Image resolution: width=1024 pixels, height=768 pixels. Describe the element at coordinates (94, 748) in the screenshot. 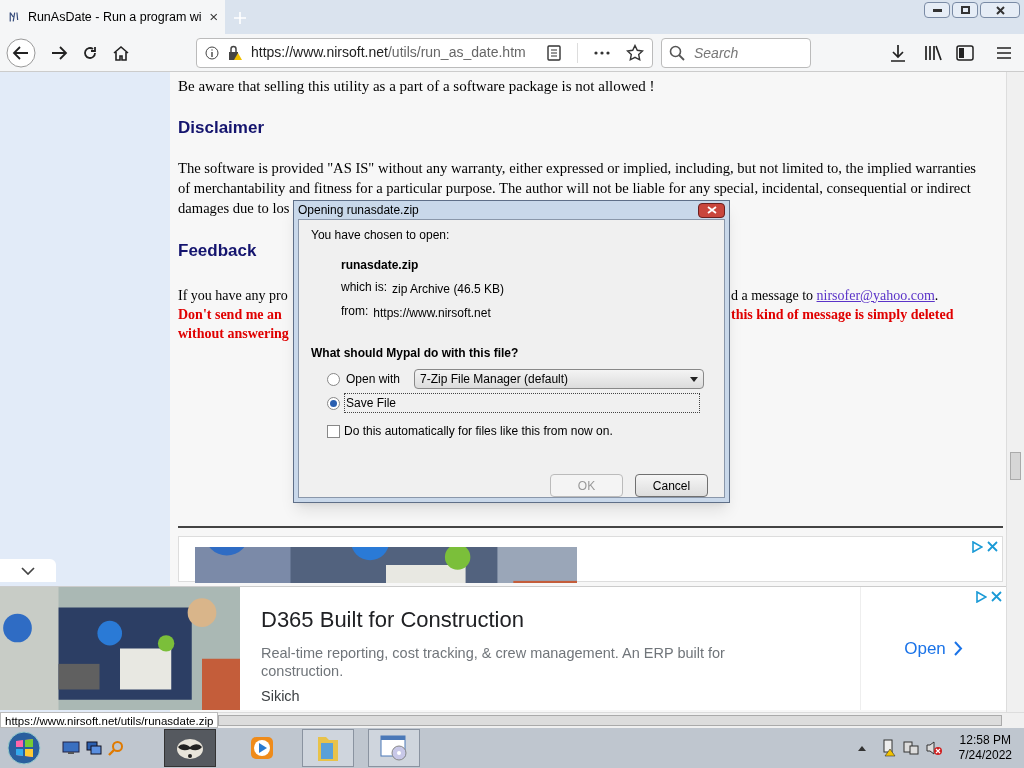

I see `windows-icon` at that location.